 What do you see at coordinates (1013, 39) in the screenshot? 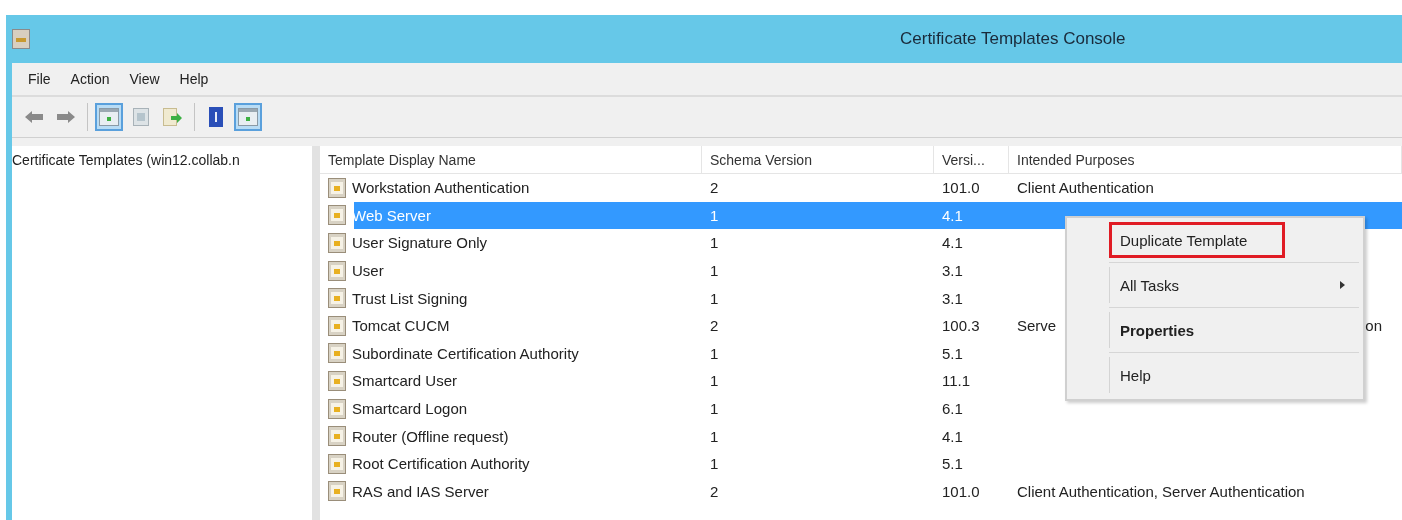
I see `window-title: Certificate Templates Console` at bounding box center [1013, 39].